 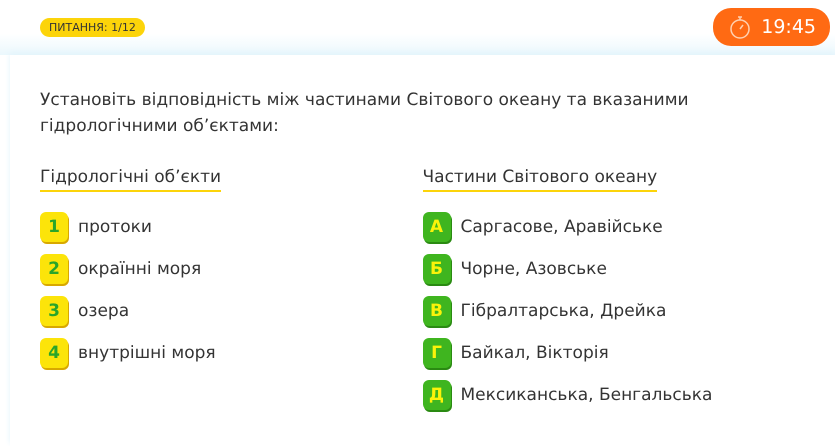 I want to click on item-text: Чорне, Азовське, so click(x=533, y=269).